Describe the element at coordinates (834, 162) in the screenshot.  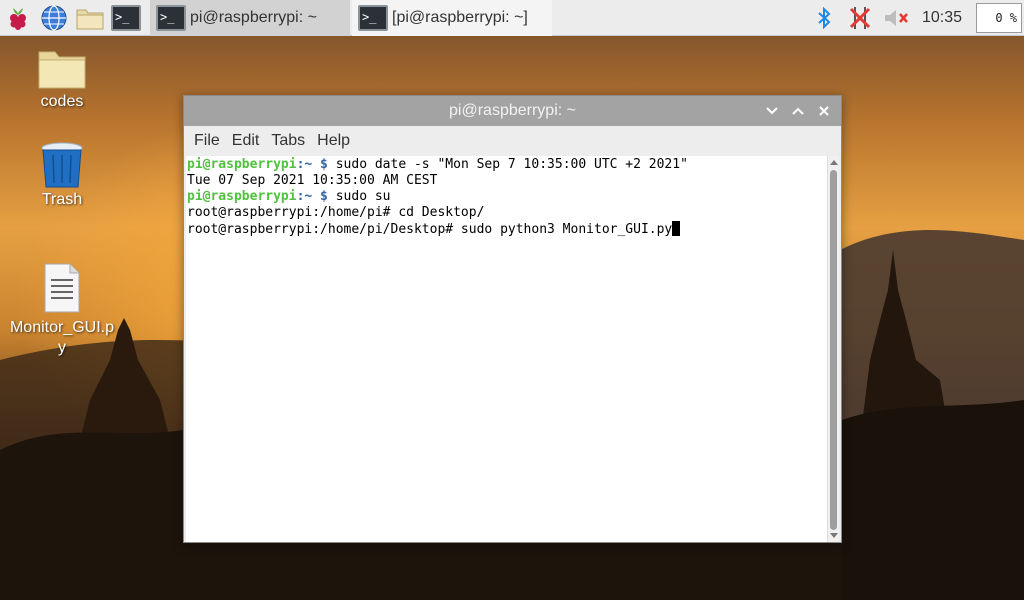
I see `scroll-up-arrow-icon` at that location.